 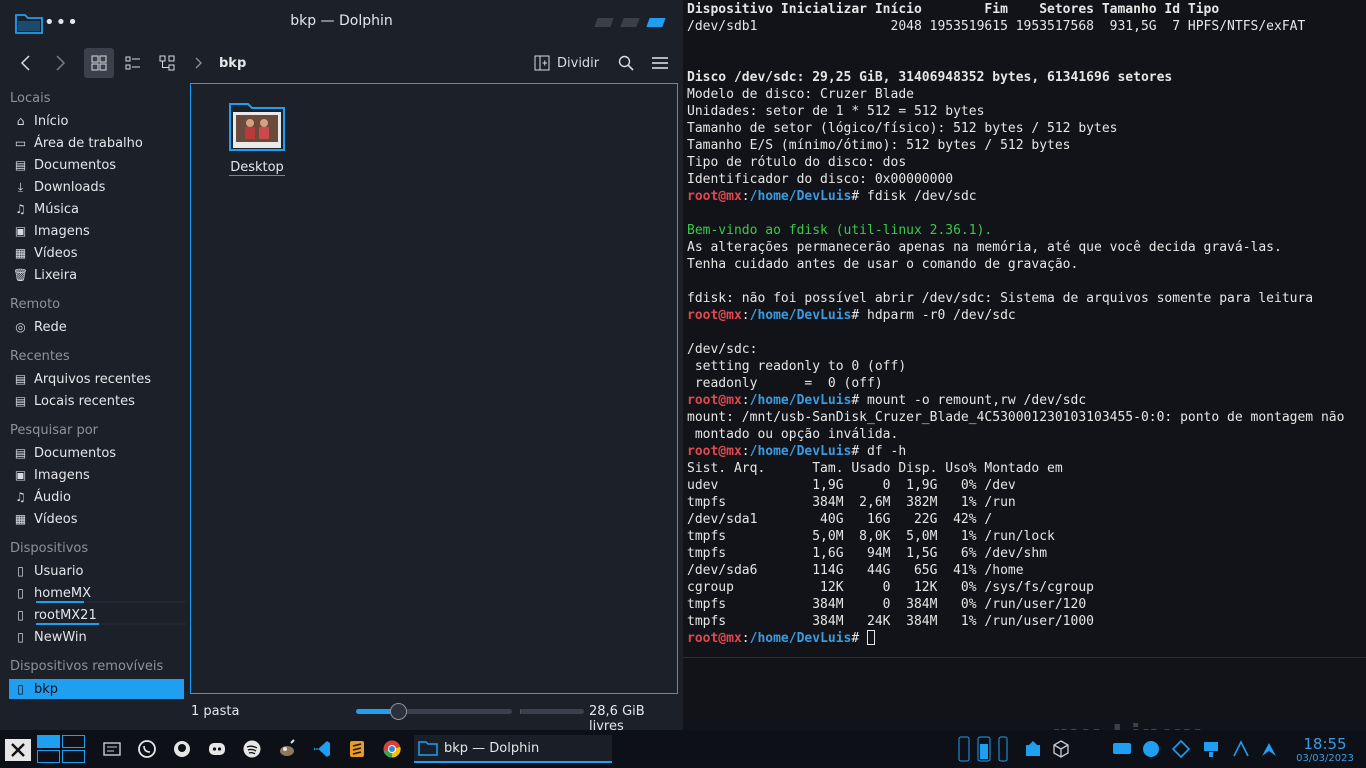 I want to click on drive-icon: ▯, so click(x=20, y=637).